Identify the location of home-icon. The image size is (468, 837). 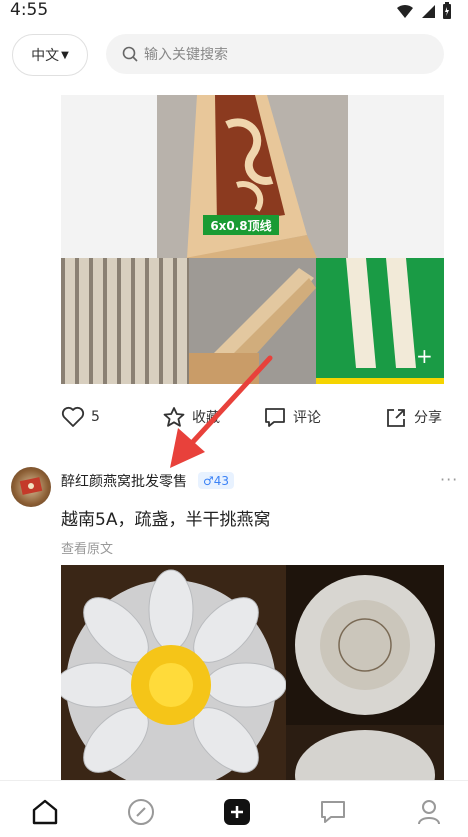
(45, 812).